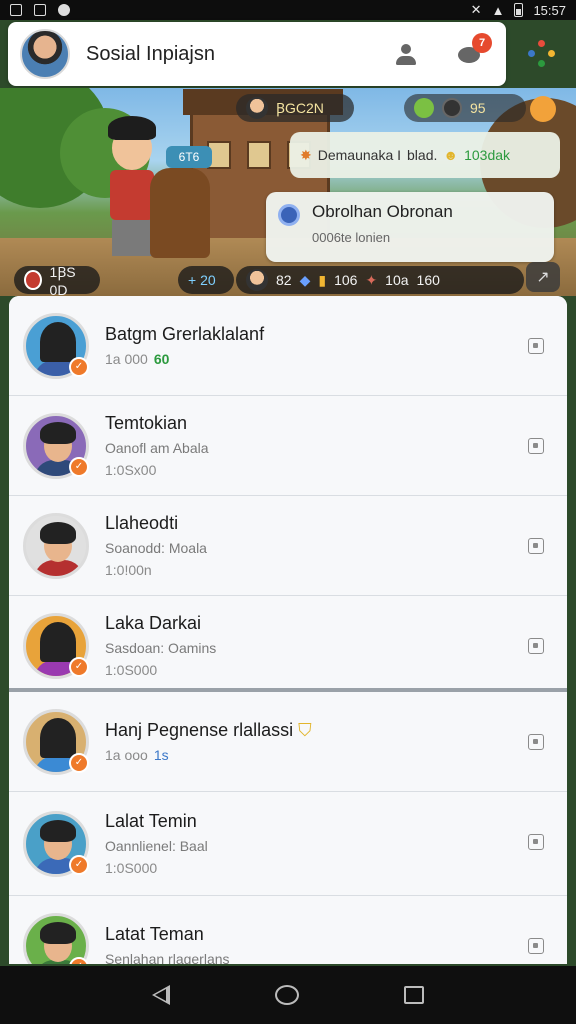  What do you see at coordinates (336, 730) in the screenshot?
I see `friend-name: Hanj Pegnense rlallassi ⛉` at bounding box center [336, 730].